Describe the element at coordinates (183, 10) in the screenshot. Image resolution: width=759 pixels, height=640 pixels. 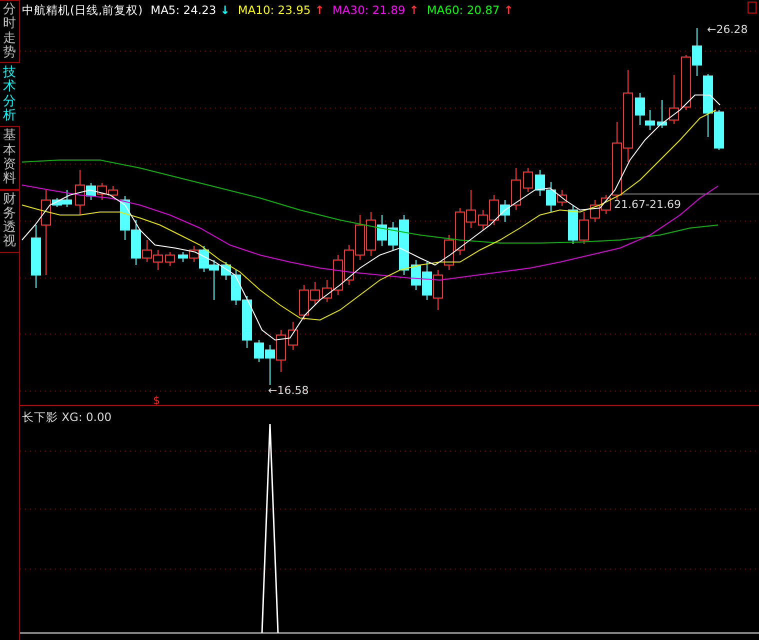
I see `moving-average-reading: MA5: 24.23` at that location.